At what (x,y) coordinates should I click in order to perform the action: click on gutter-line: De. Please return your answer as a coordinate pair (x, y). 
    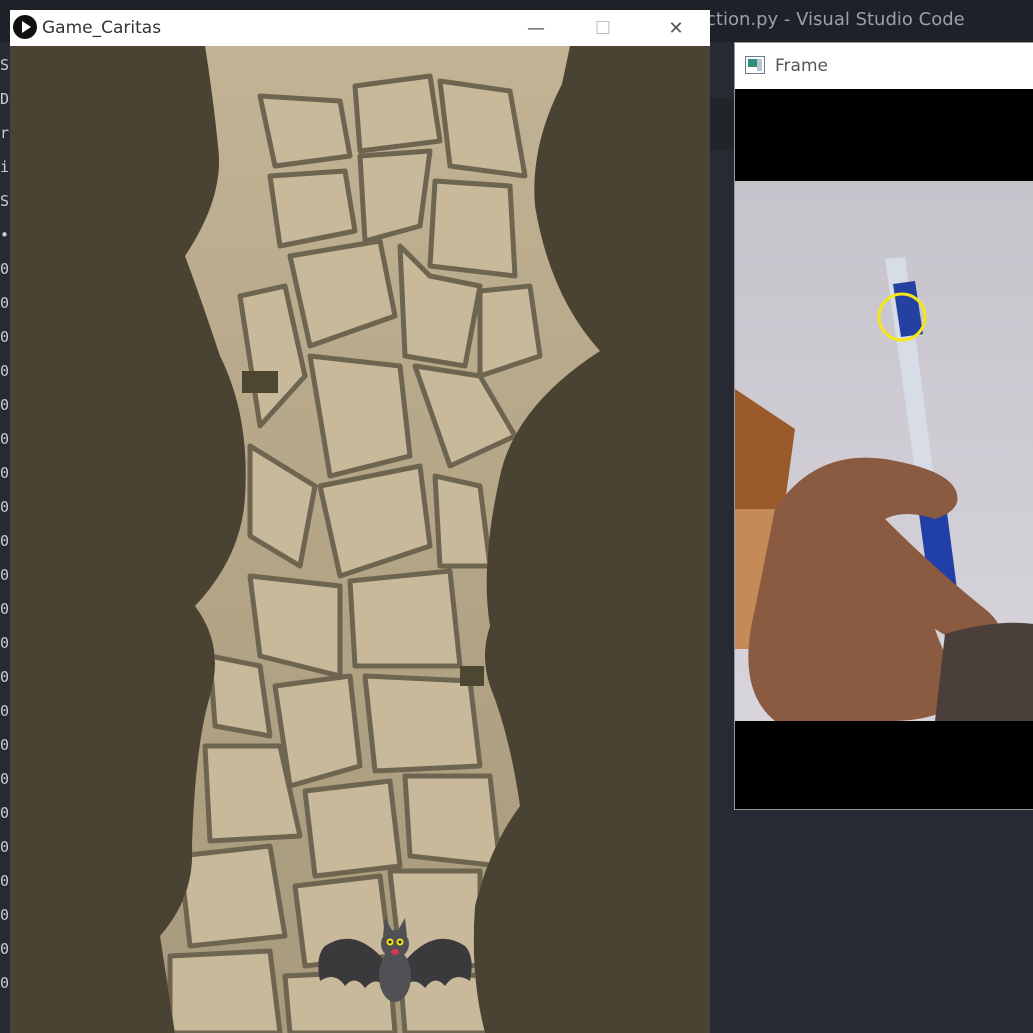
    Looking at the image, I should click on (5, 99).